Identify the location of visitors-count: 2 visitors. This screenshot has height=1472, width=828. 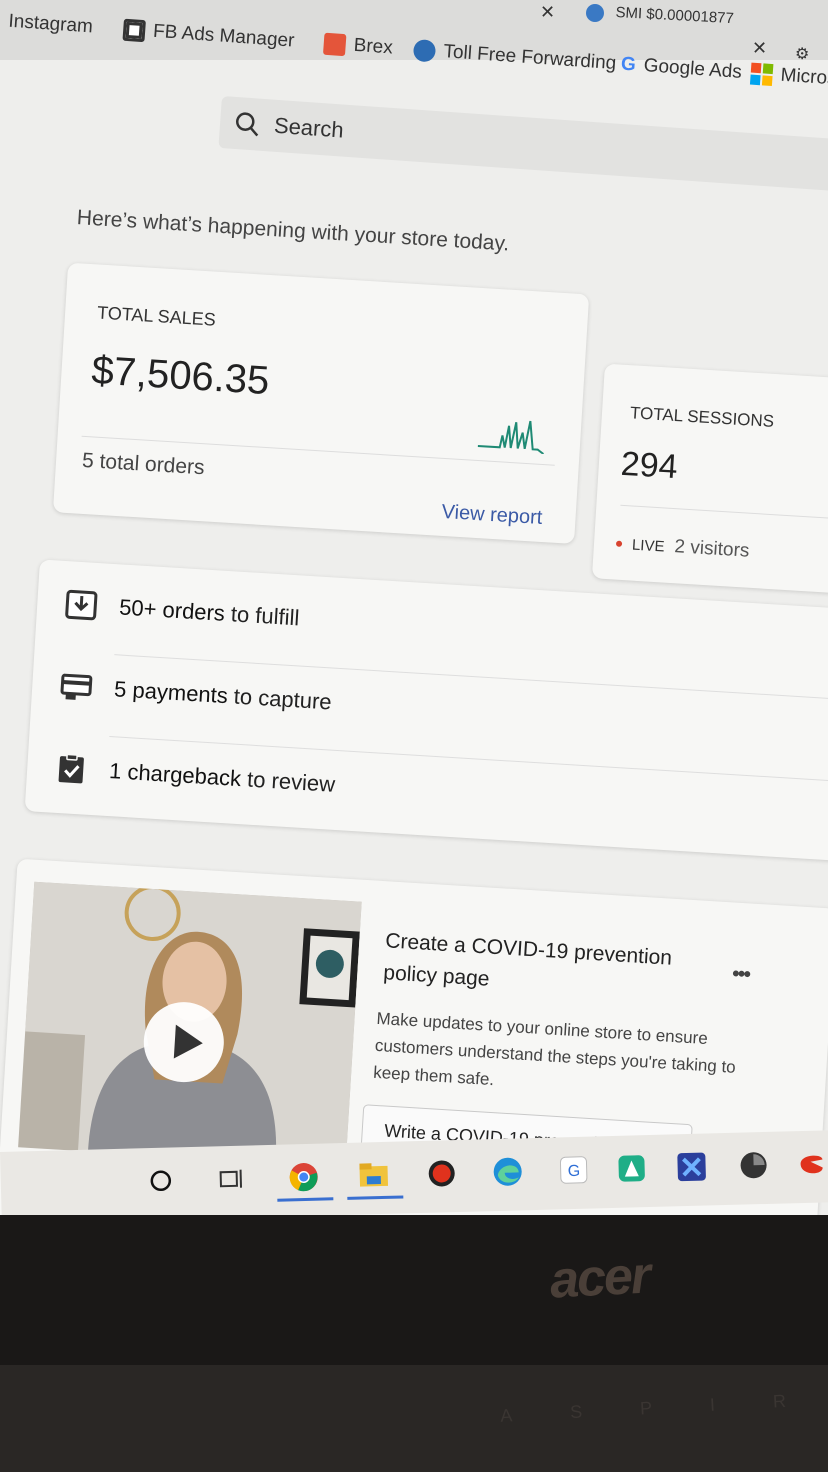
(711, 549).